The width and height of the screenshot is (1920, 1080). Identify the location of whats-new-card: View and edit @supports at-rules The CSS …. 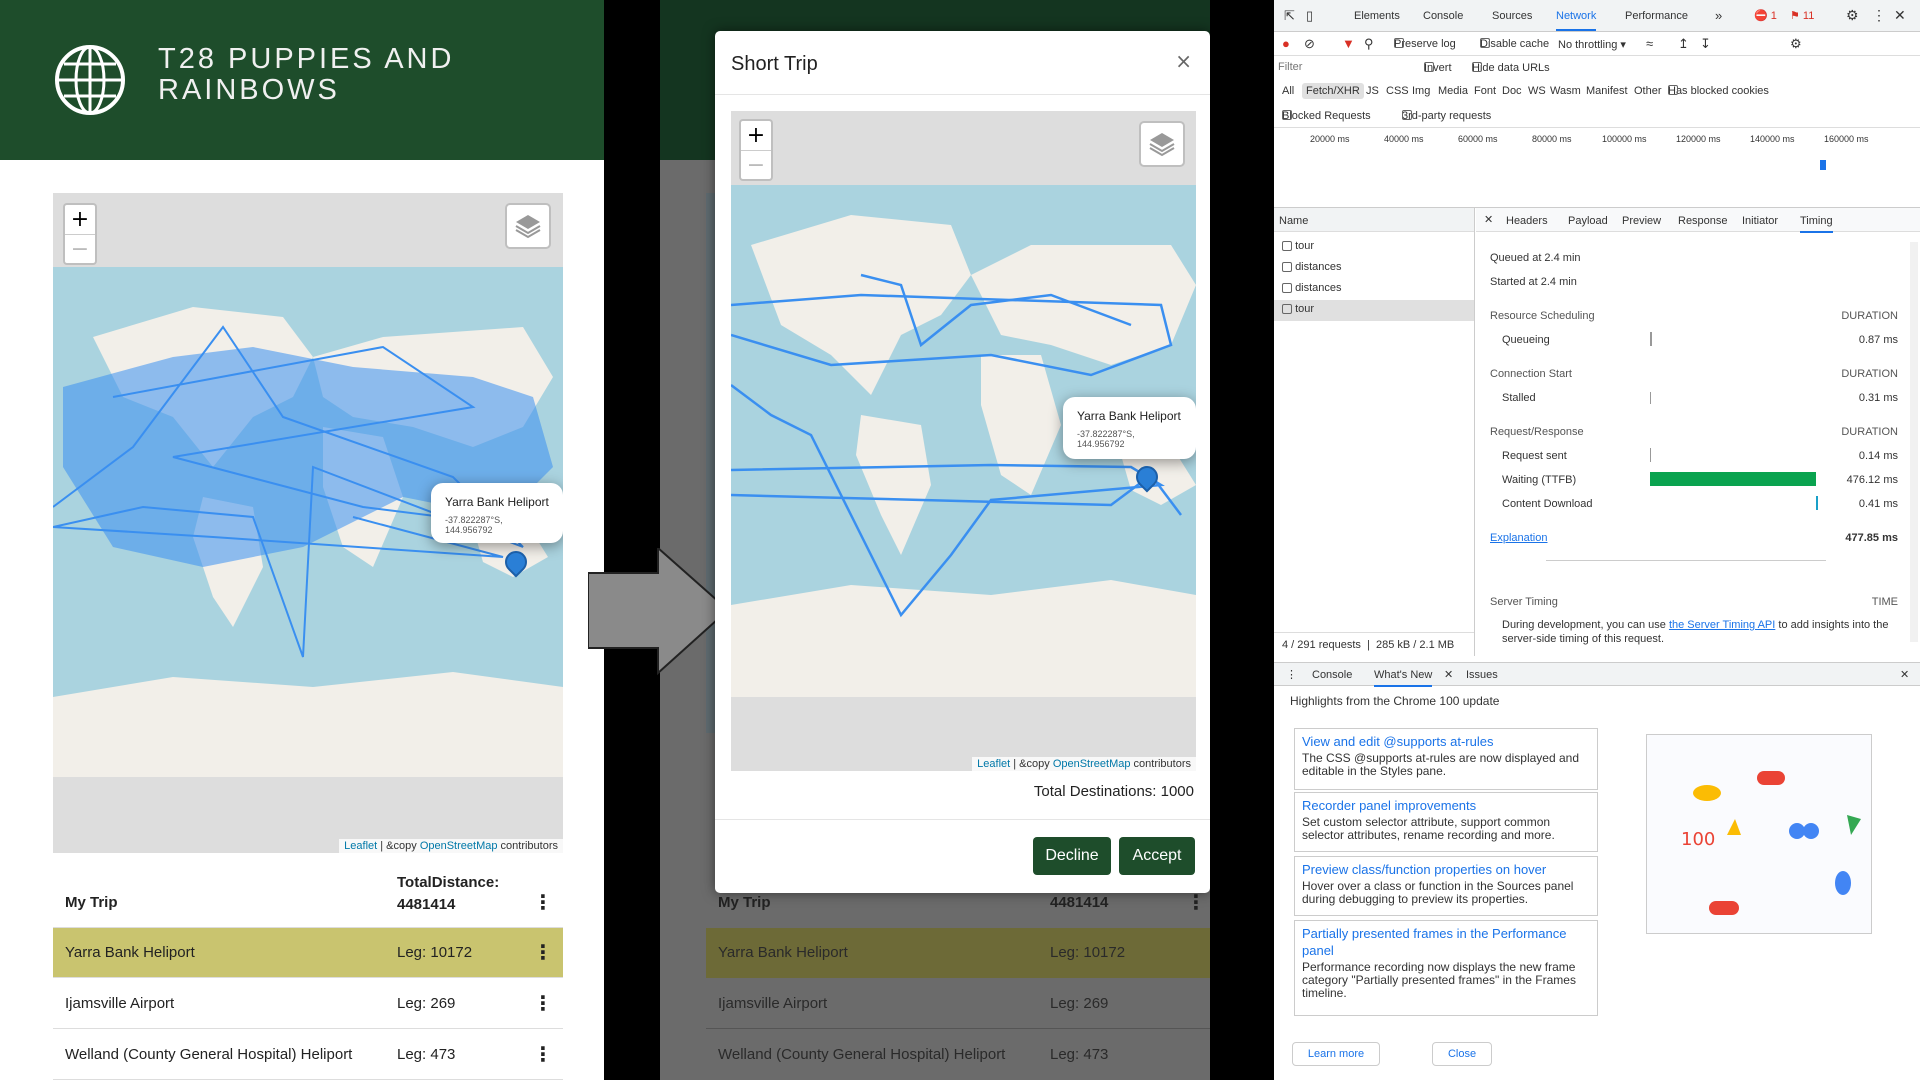
(1446, 759).